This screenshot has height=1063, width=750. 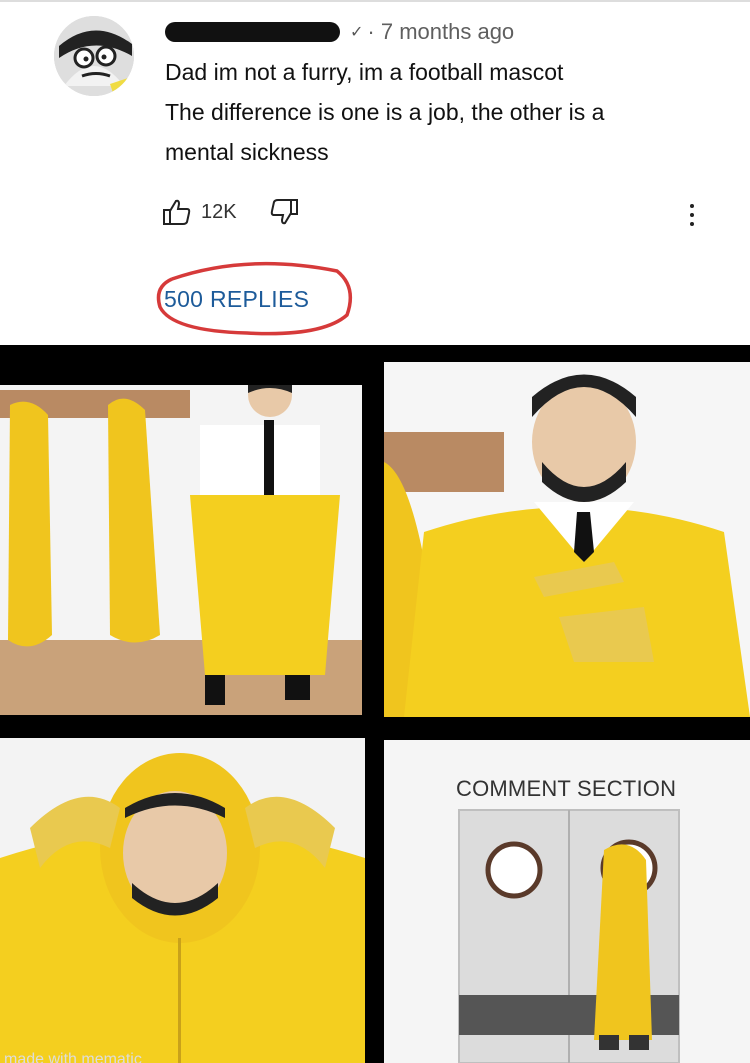 What do you see at coordinates (73, 1057) in the screenshot?
I see `watermark: made with mematic` at bounding box center [73, 1057].